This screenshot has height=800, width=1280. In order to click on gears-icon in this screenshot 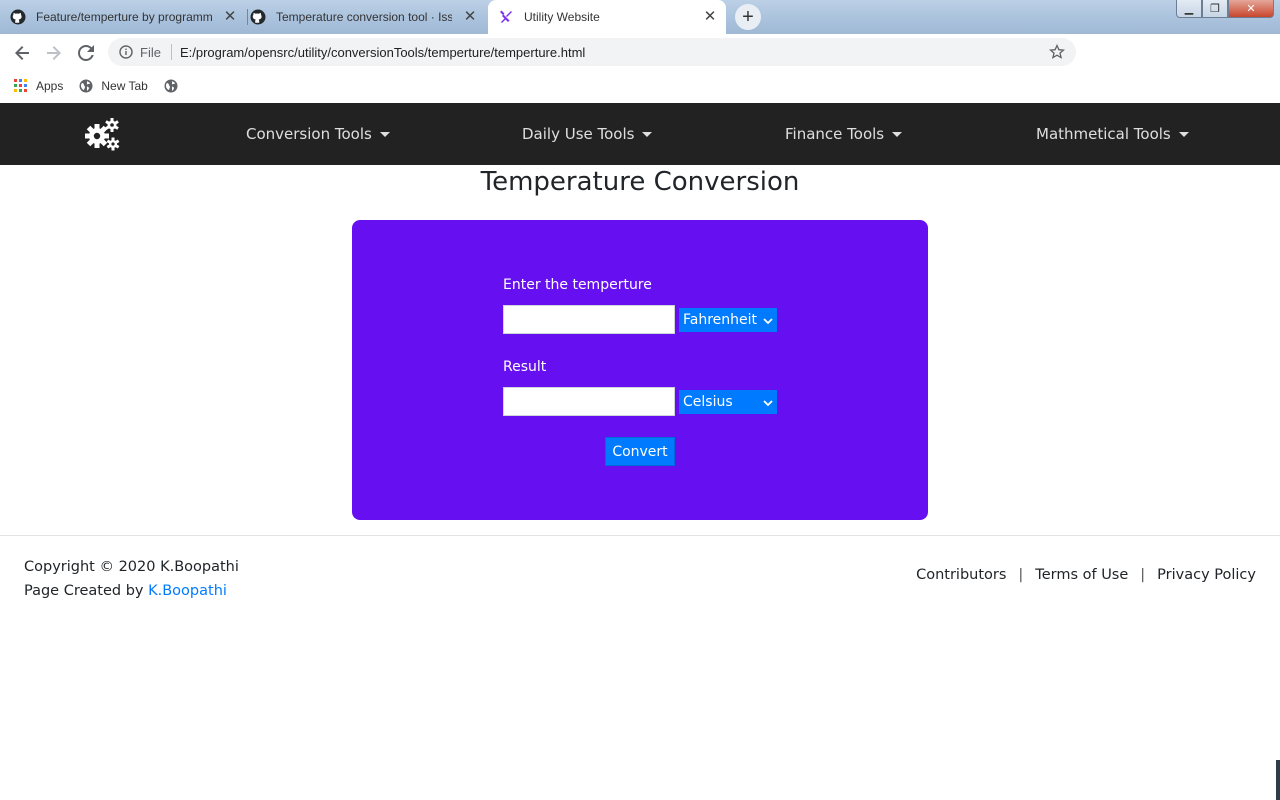, I will do `click(102, 134)`.